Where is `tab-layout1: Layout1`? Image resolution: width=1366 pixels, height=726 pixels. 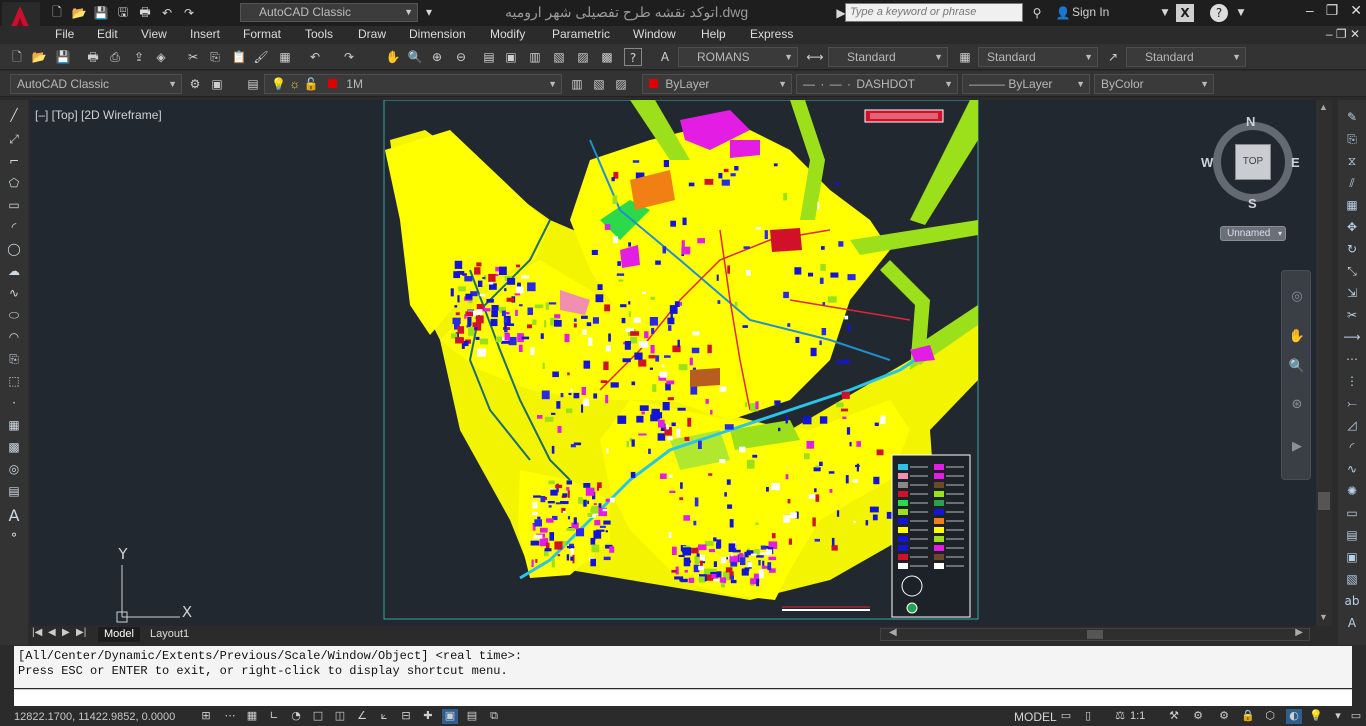 tab-layout1: Layout1 is located at coordinates (169, 634).